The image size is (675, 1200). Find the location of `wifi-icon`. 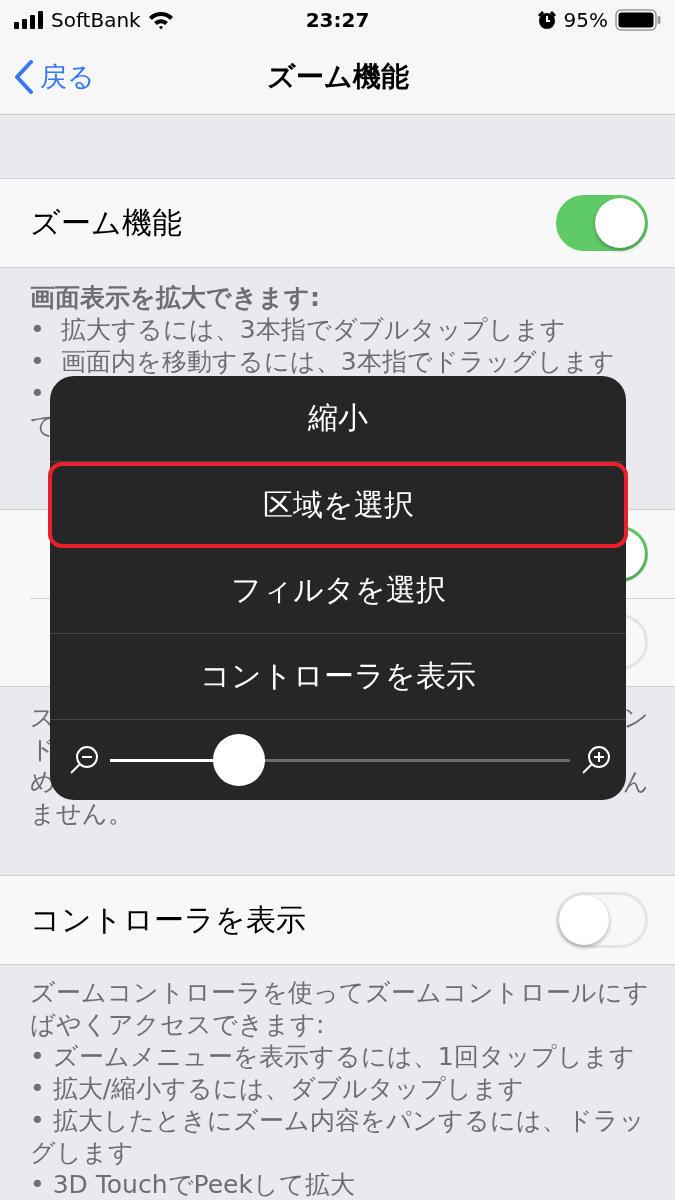

wifi-icon is located at coordinates (160, 20).